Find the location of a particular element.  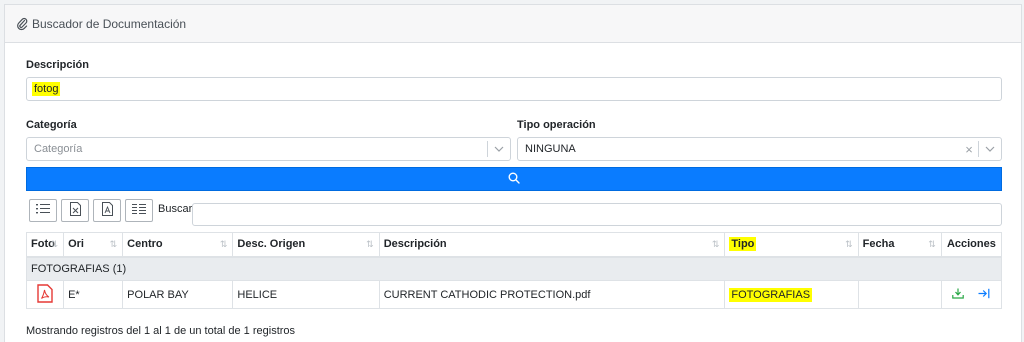

group-label: FOTOGRAFIAS (1) is located at coordinates (514, 268).